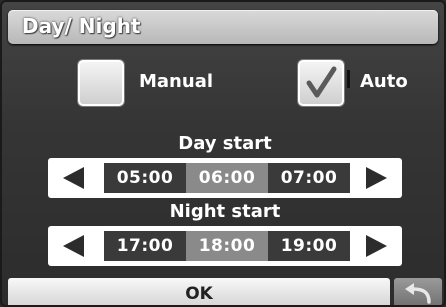 This screenshot has width=446, height=307. I want to click on day-start-option: 05:00, so click(145, 178).